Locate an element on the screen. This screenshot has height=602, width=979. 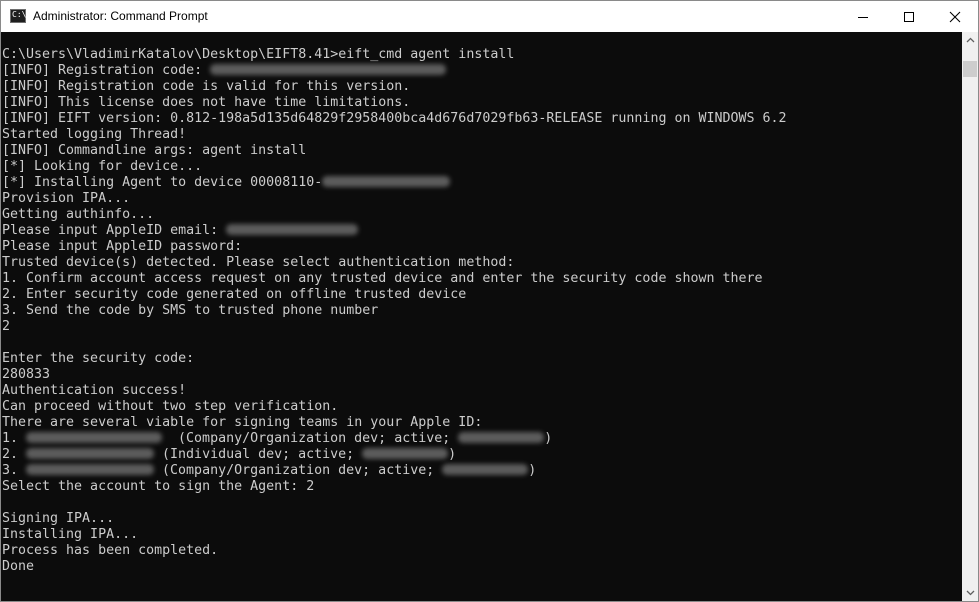
terminal-text: 280833 is located at coordinates (26, 374).